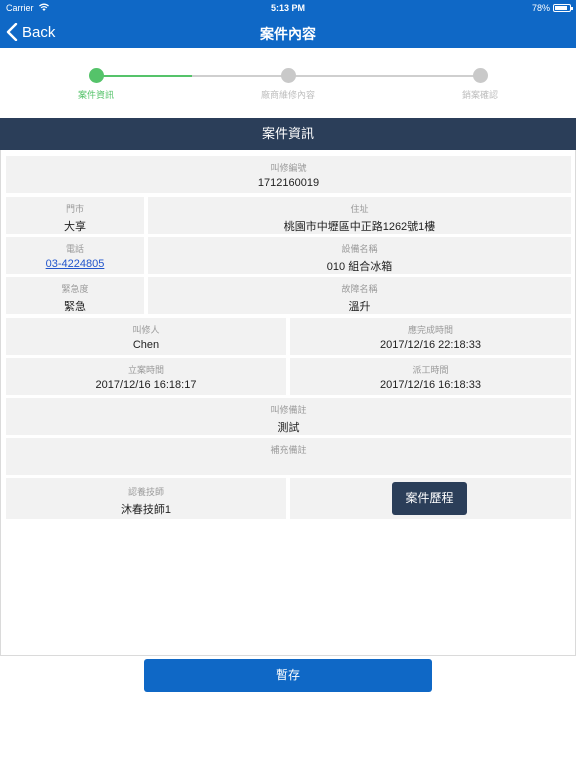  Describe the element at coordinates (430, 376) in the screenshot. I see `field-dispatch-time: 派工時間 2017/12/16 16:18:33` at that location.